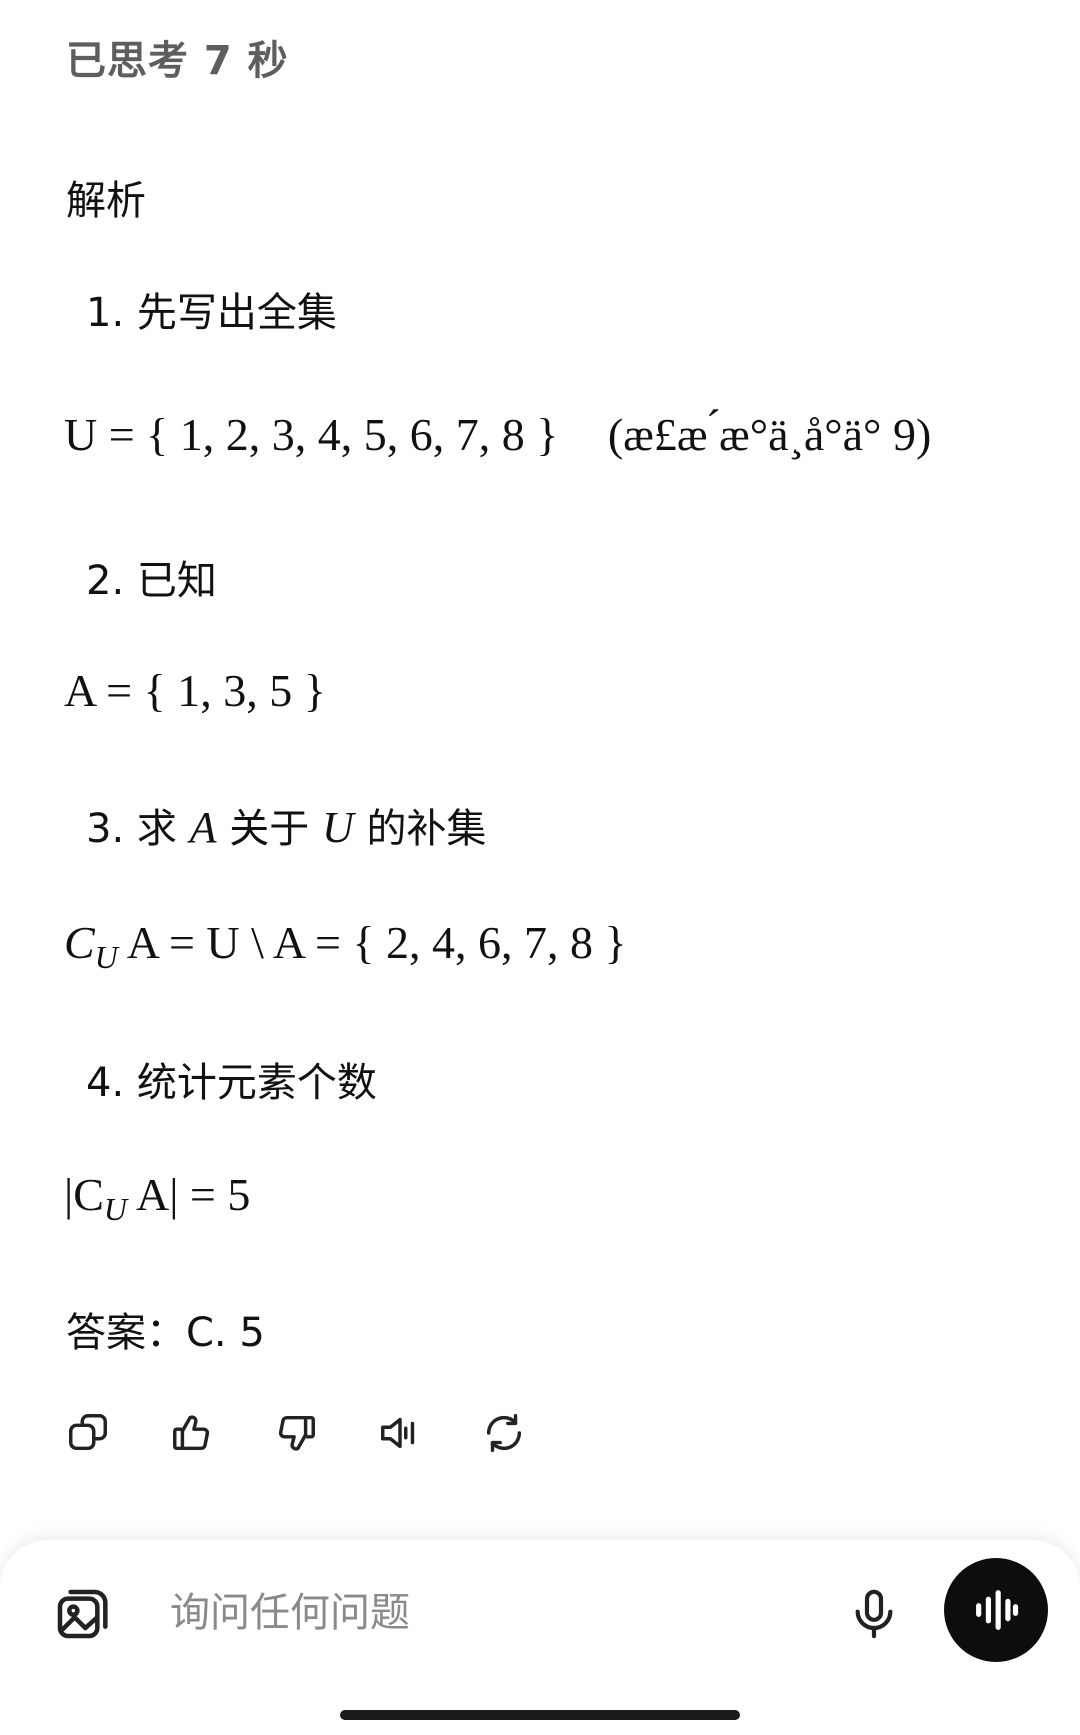 The width and height of the screenshot is (1080, 1735). What do you see at coordinates (540, 1715) in the screenshot?
I see `home-indicator` at bounding box center [540, 1715].